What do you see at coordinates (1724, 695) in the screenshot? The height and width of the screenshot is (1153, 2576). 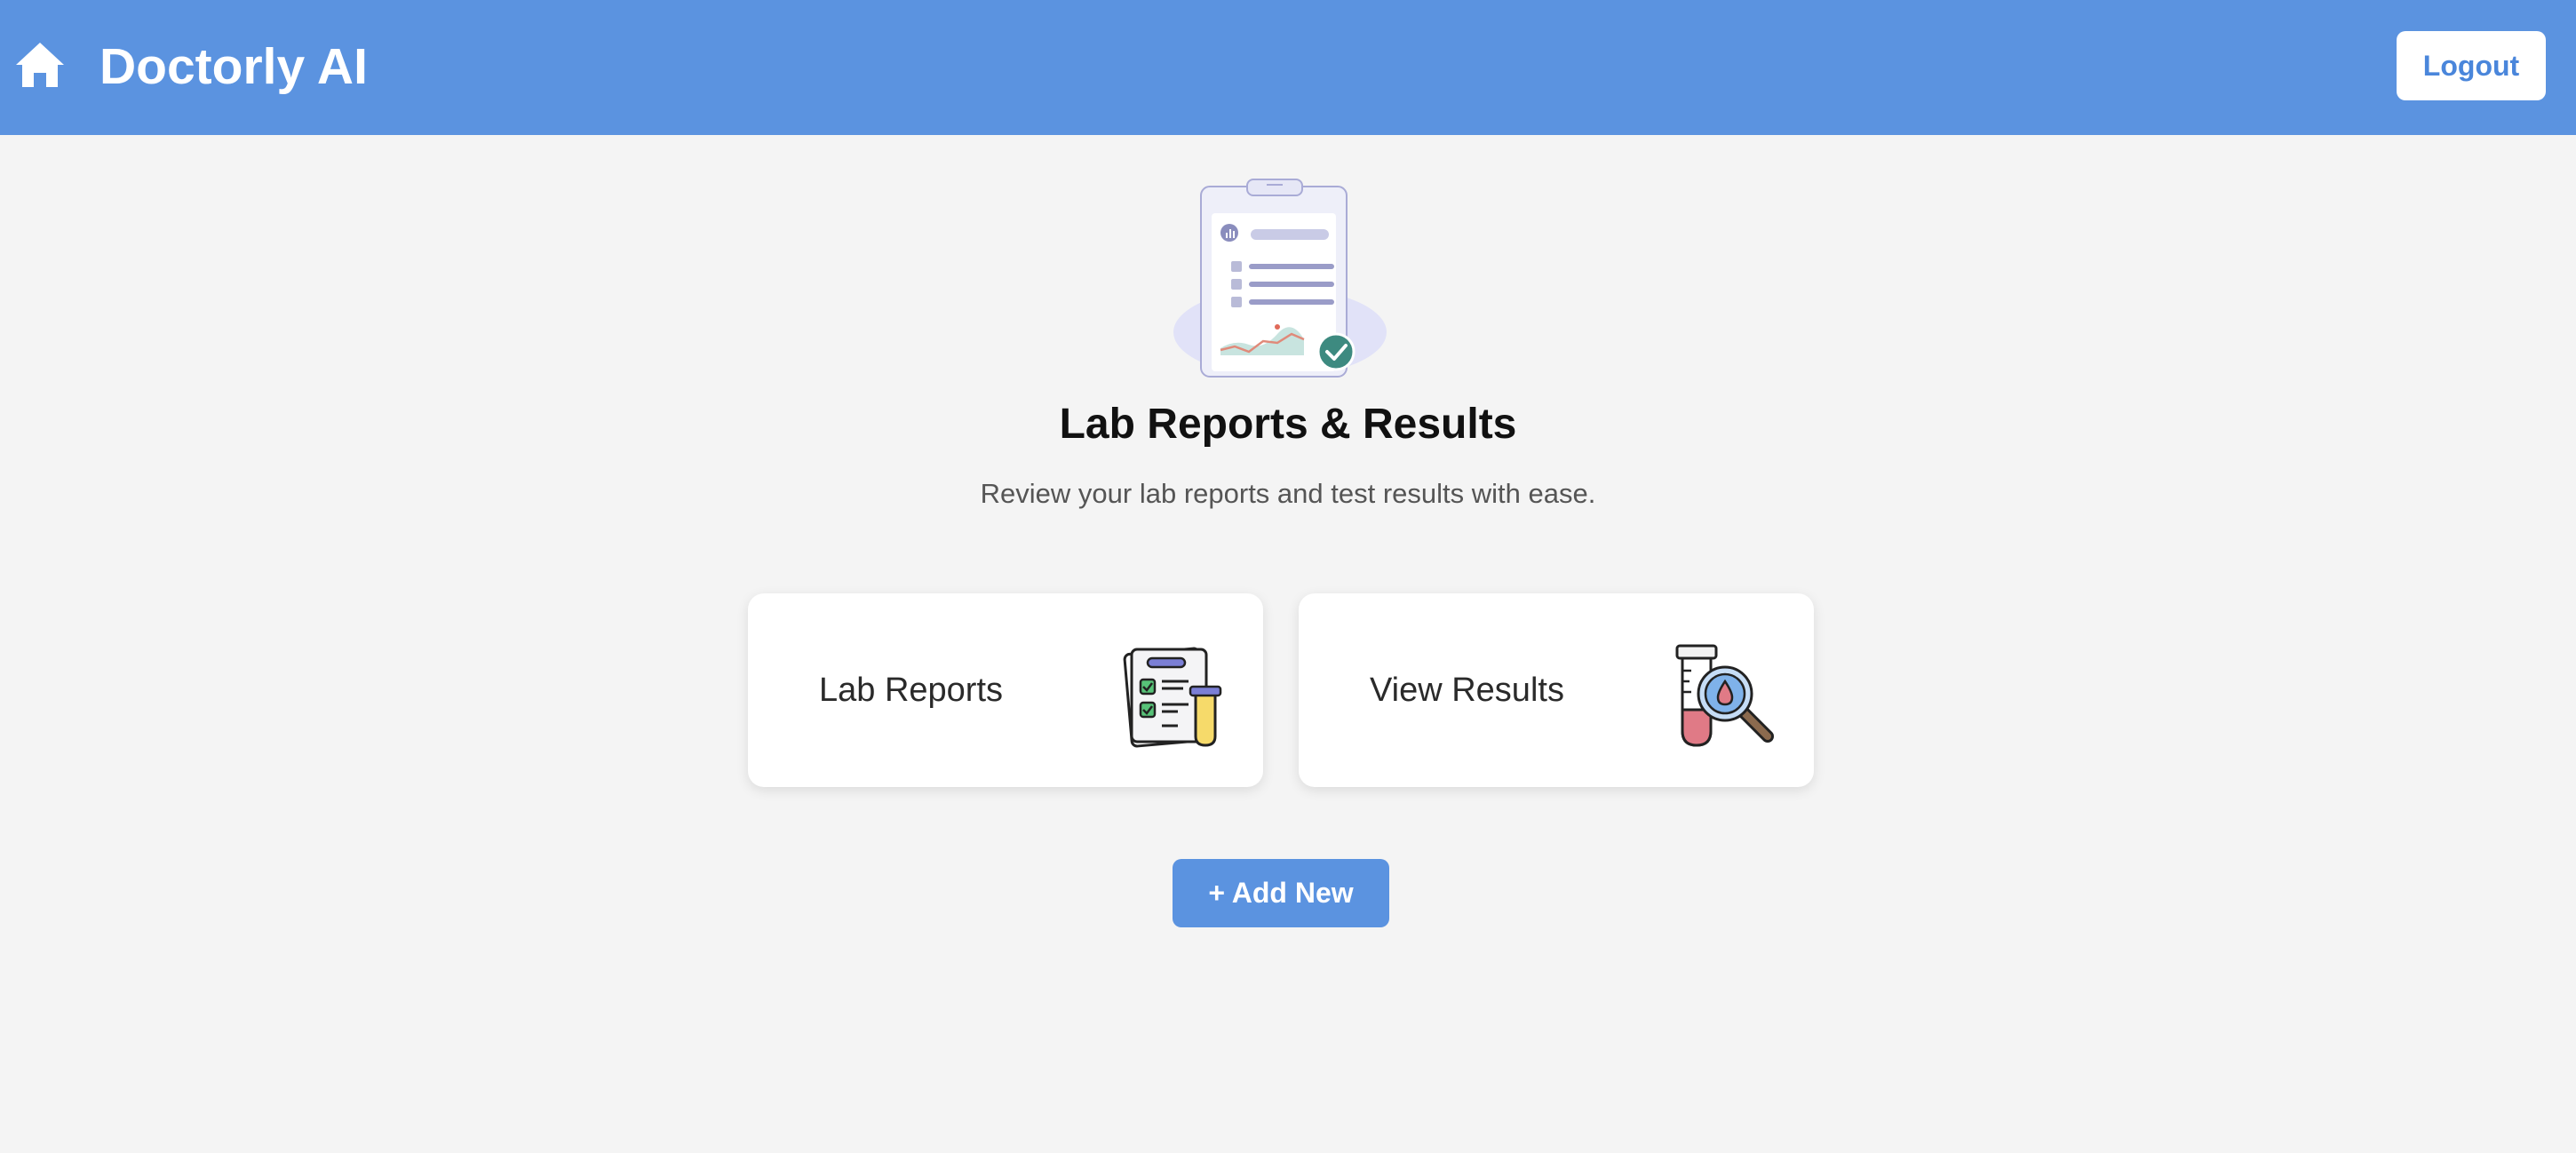 I see `test-tube-magnifier-icon` at bounding box center [1724, 695].